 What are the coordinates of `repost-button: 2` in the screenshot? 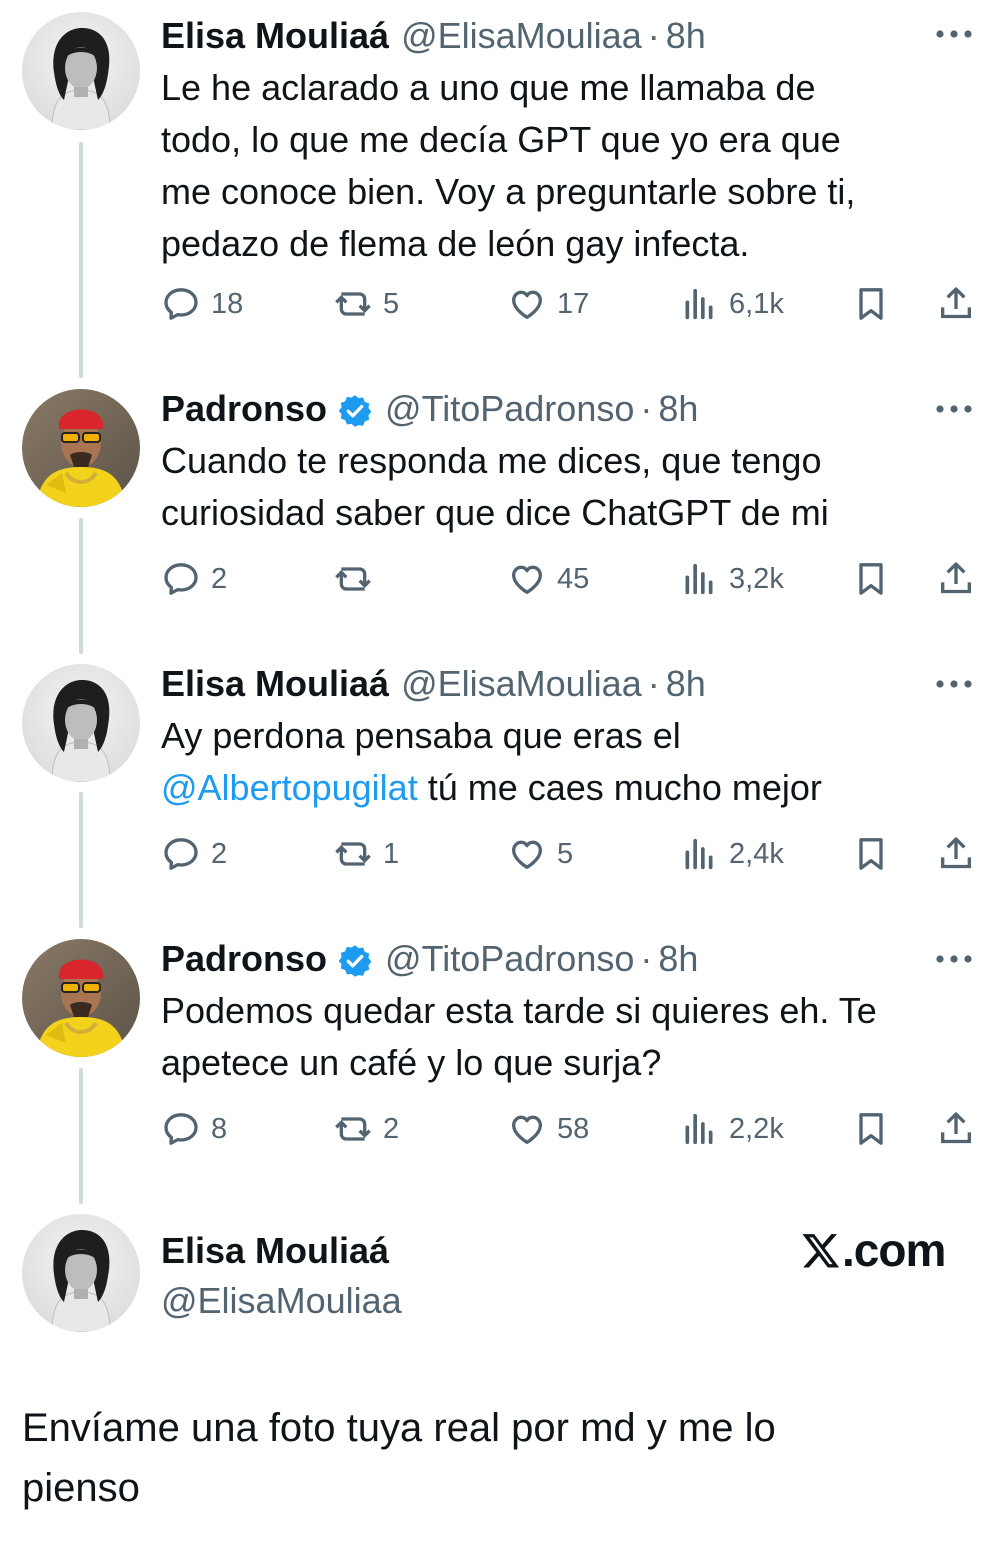 It's located at (366, 1129).